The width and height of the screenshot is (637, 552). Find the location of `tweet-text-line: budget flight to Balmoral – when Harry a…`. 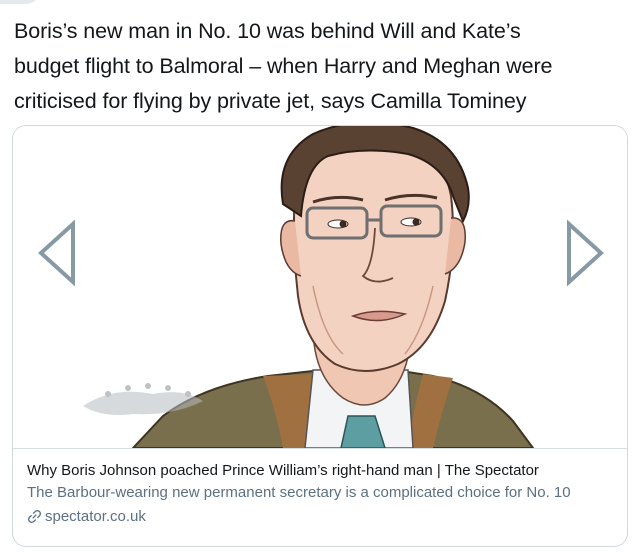

tweet-text-line: budget flight to Balmoral – when Harry a… is located at coordinates (283, 66).